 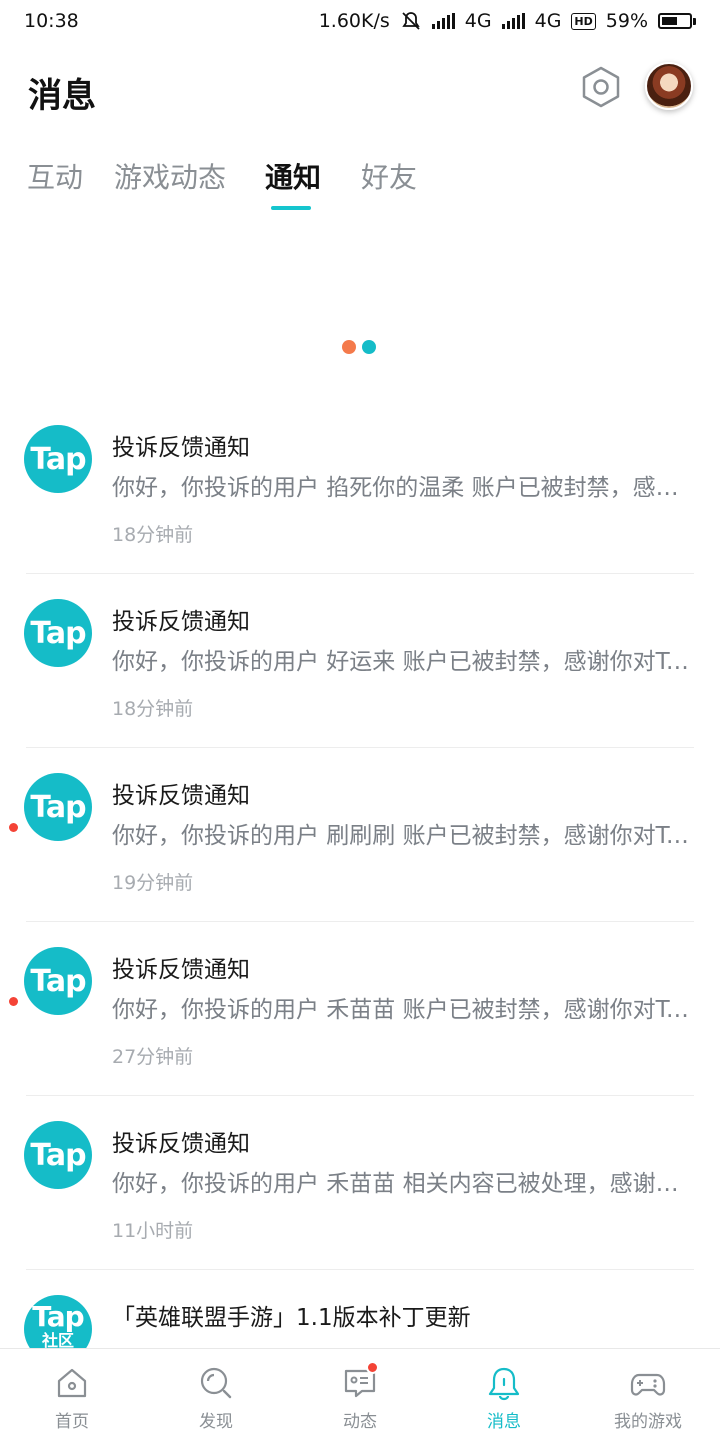 What do you see at coordinates (216, 1422) in the screenshot?
I see `nav-label: 发现` at bounding box center [216, 1422].